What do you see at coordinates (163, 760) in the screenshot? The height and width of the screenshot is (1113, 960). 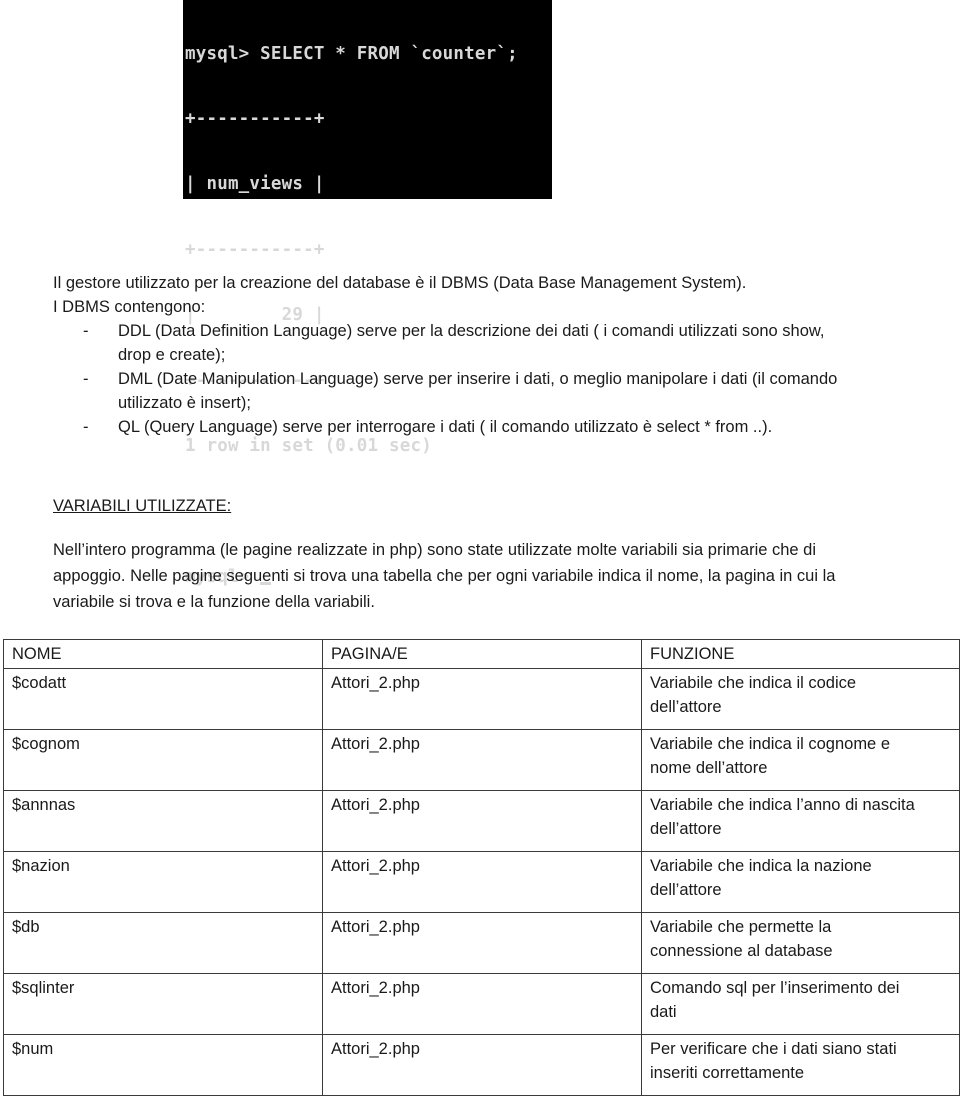 I see `cell-nome: $cognom` at bounding box center [163, 760].